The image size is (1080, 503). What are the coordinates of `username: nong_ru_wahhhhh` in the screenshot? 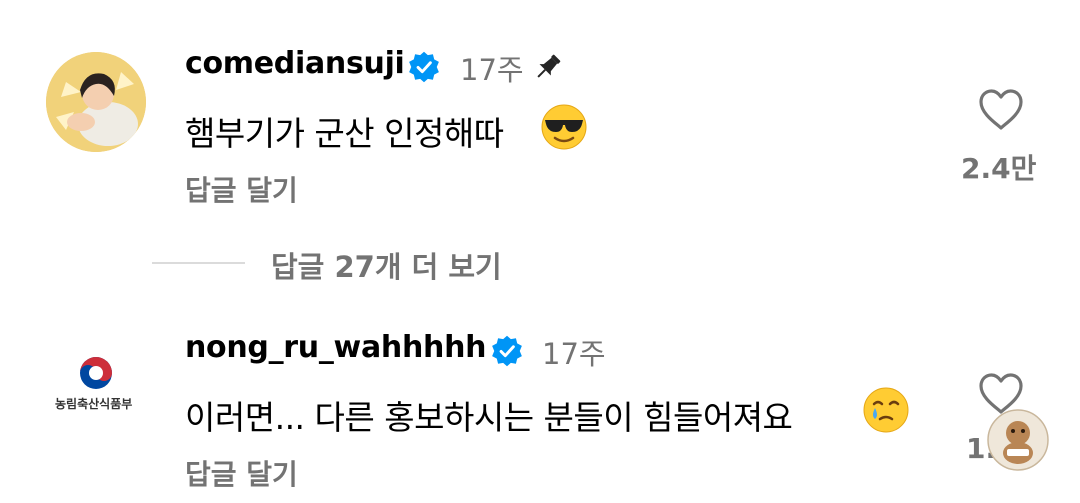 It's located at (336, 347).